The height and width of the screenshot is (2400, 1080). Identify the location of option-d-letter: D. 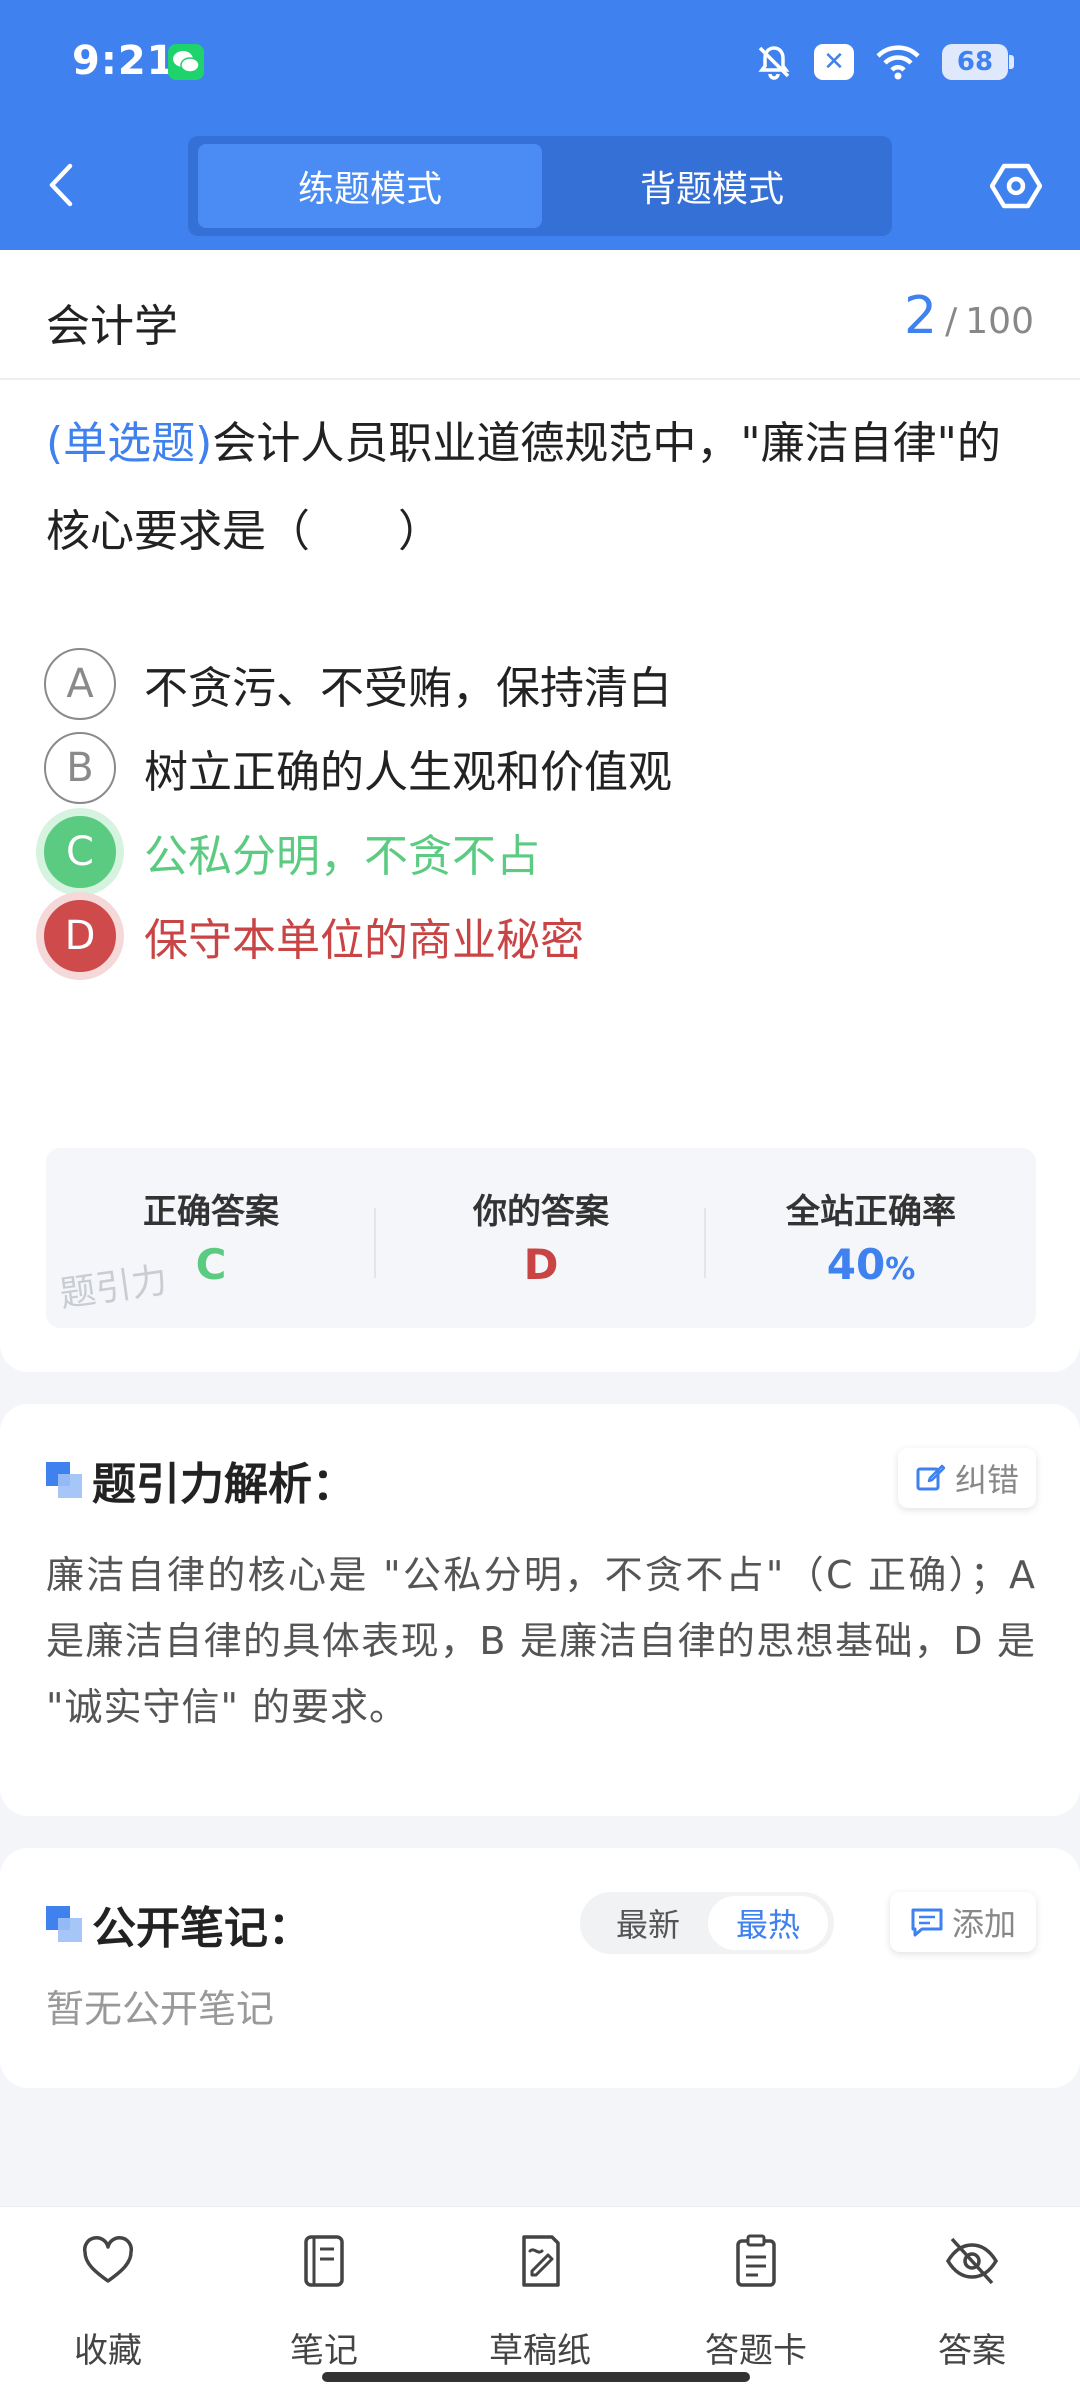
(80, 936).